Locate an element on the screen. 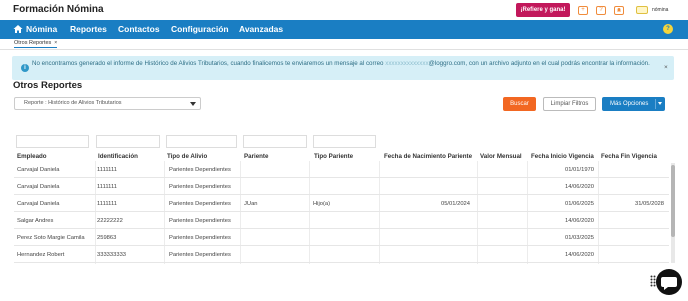 This screenshot has width=688, height=301. bell-icon is located at coordinates (619, 10).